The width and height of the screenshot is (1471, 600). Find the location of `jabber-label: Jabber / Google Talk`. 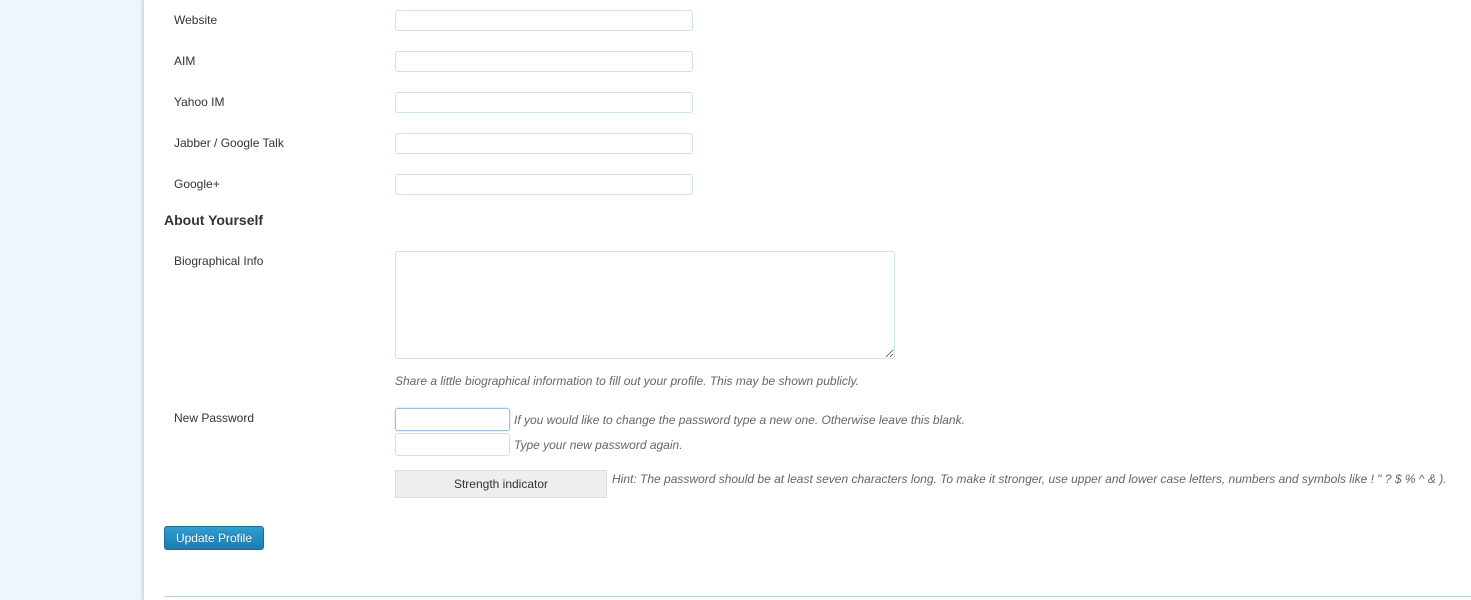

jabber-label: Jabber / Google Talk is located at coordinates (229, 143).